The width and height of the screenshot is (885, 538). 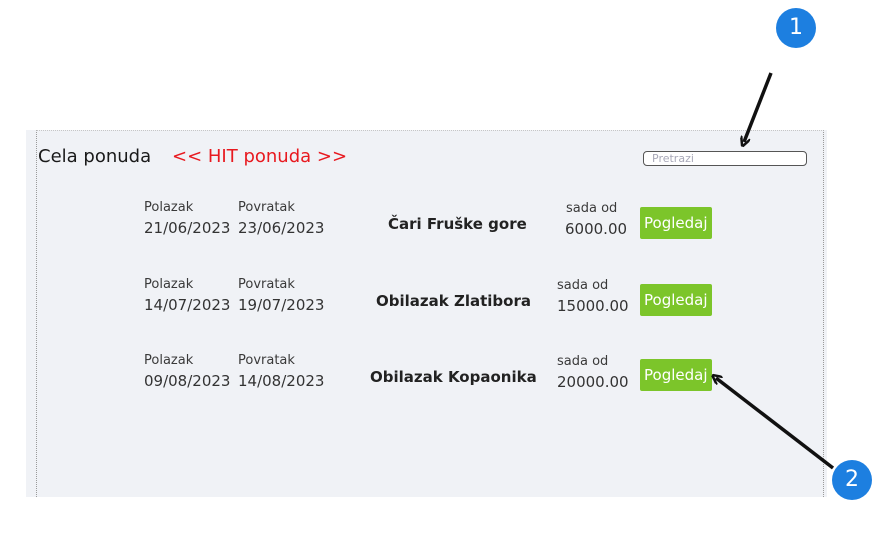 What do you see at coordinates (758, 107) in the screenshot?
I see `arrow-to-search-icon` at bounding box center [758, 107].